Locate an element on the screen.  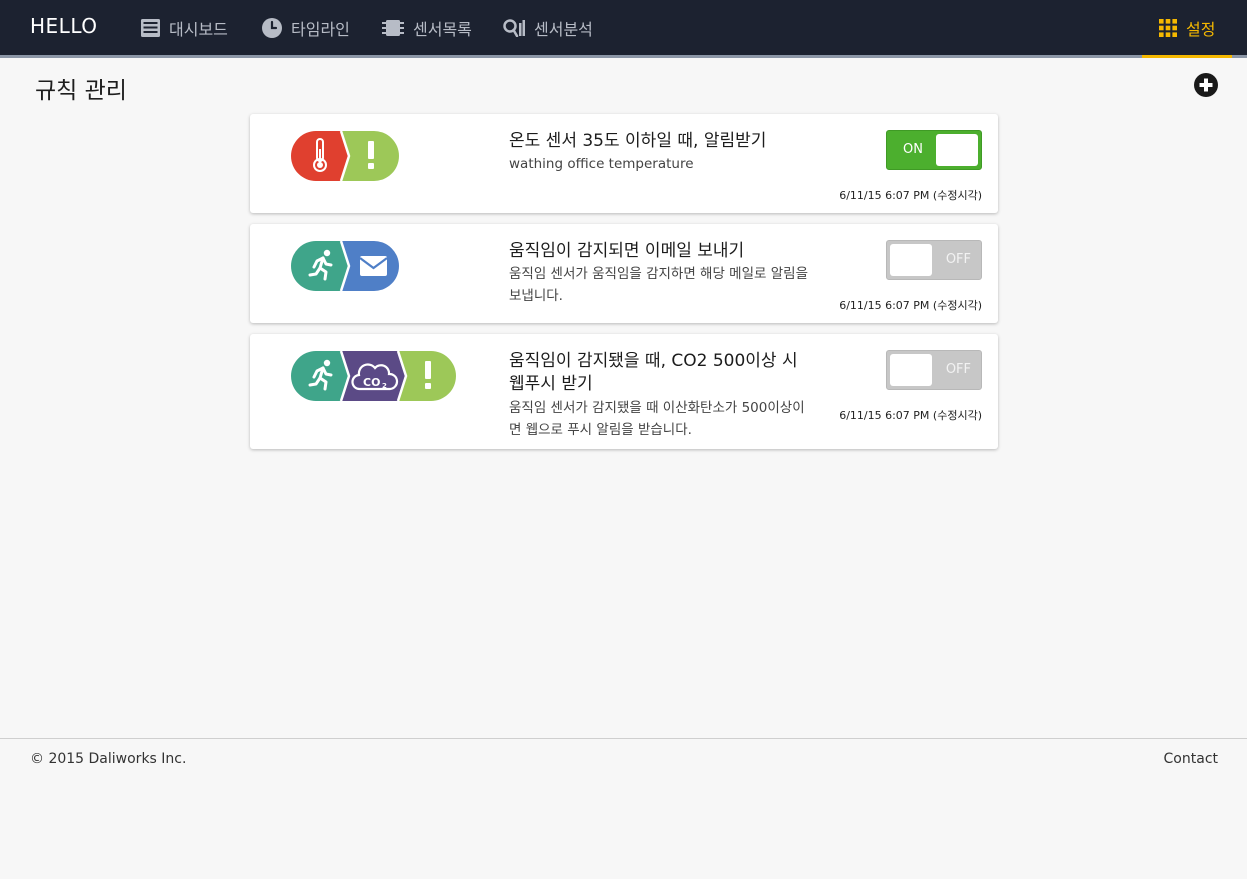
analysis-icon is located at coordinates (514, 27).